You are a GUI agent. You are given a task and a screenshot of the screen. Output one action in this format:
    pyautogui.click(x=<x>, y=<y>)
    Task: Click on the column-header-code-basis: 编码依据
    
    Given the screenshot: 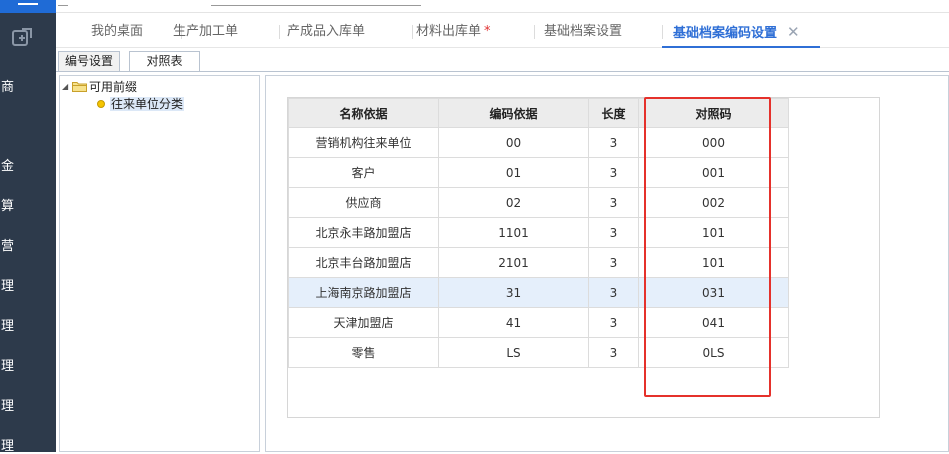 What is the action you would take?
    pyautogui.click(x=513, y=113)
    